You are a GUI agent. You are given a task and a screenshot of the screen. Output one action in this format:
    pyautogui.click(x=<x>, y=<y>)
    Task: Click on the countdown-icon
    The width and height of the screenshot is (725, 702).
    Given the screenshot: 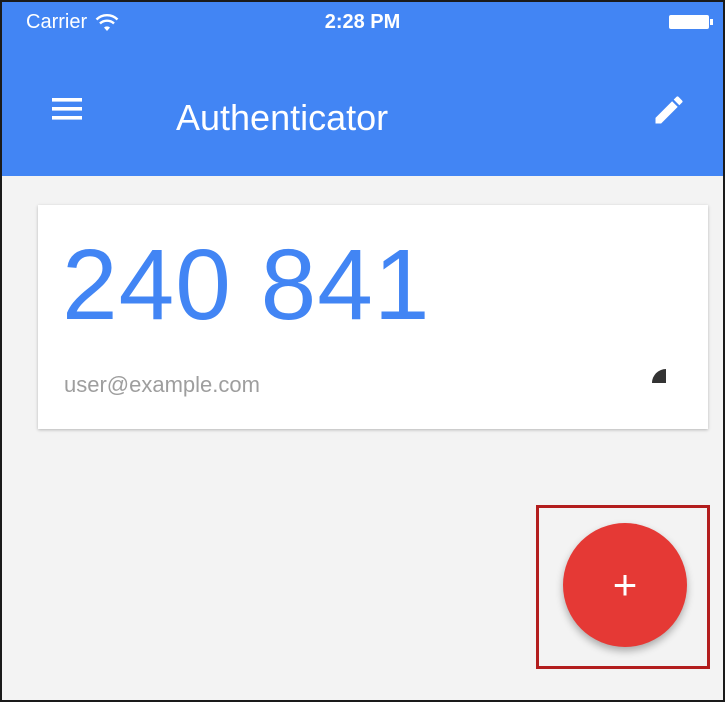 What is the action you would take?
    pyautogui.click(x=659, y=376)
    